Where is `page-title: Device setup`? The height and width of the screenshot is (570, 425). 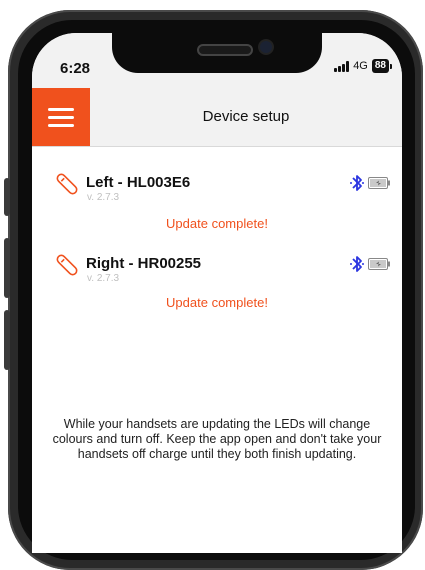 page-title: Device setup is located at coordinates (246, 116).